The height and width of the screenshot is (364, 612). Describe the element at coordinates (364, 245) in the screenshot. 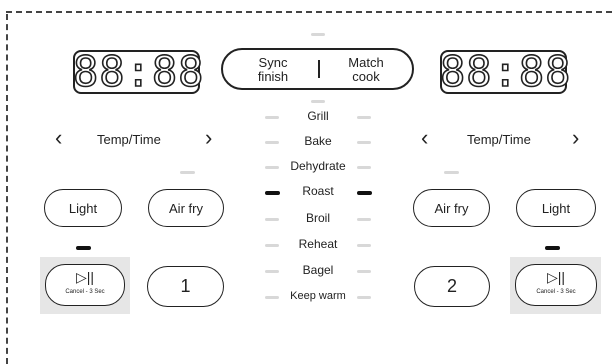

I see `mode-reheat-indicator-right` at that location.